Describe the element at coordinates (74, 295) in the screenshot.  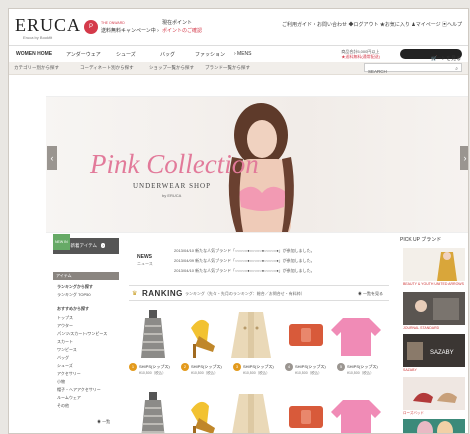
I see `sidebar-ranking-top50: ランキング TOP50` at that location.